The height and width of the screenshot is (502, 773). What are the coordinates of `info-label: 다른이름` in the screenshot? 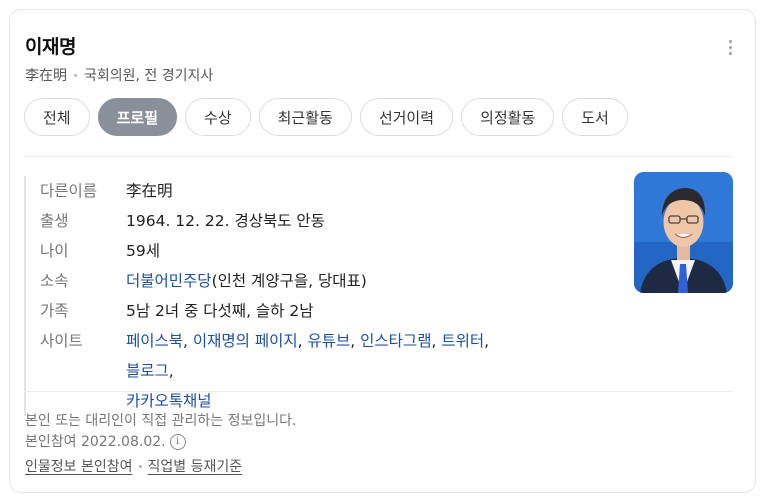 It's located at (69, 191).